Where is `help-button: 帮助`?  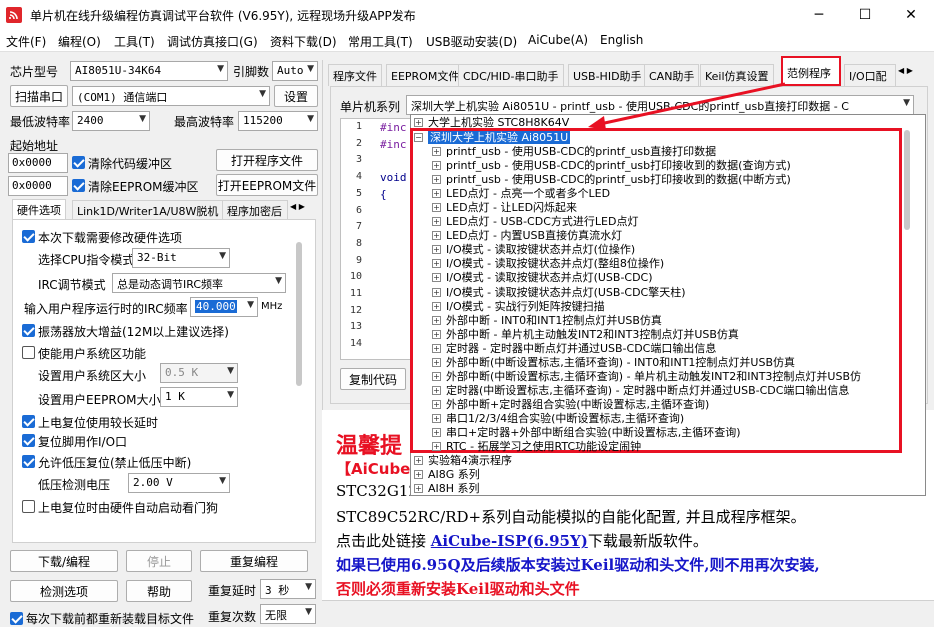 help-button: 帮助 is located at coordinates (159, 591).